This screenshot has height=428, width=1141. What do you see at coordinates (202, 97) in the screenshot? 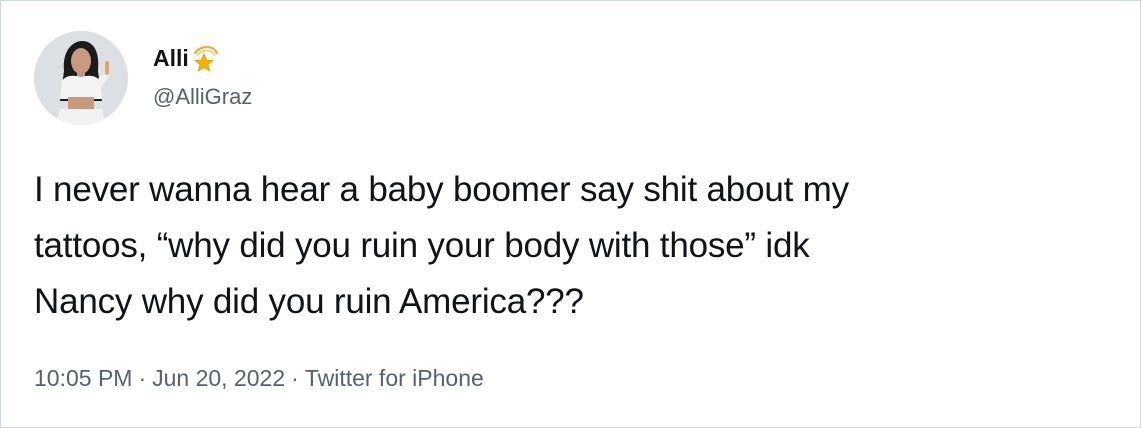
I see `author-handle: @AlliGraz` at bounding box center [202, 97].